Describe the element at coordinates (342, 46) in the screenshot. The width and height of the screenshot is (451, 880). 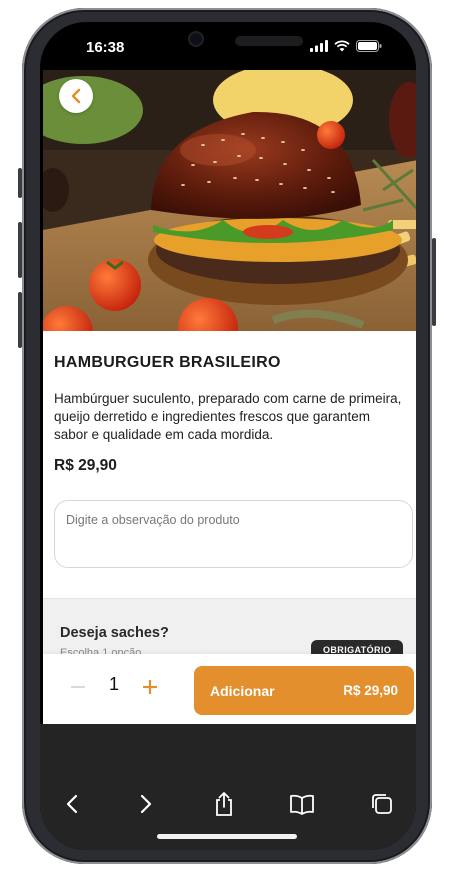
I see `wifi-icon` at that location.